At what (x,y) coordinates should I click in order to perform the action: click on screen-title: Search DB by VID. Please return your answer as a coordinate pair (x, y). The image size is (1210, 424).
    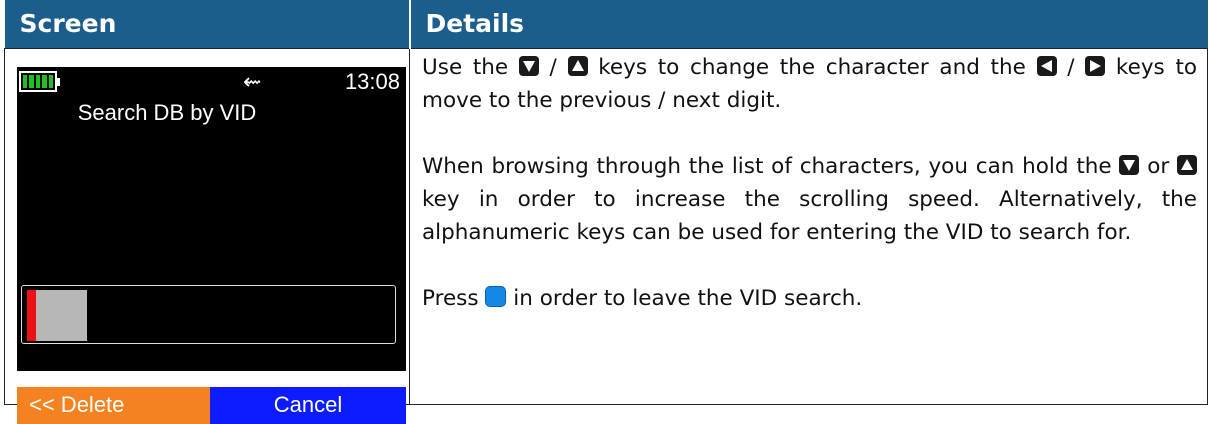
    Looking at the image, I should click on (167, 112).